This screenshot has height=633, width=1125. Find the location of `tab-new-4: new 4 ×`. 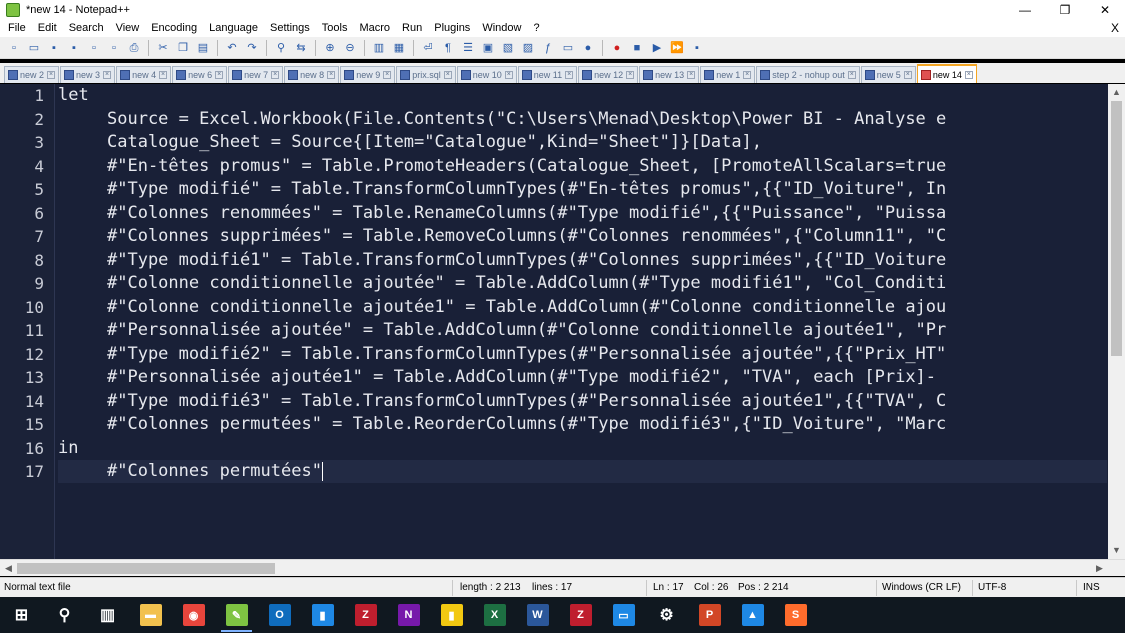

tab-new-4: new 4 × is located at coordinates (144, 74).